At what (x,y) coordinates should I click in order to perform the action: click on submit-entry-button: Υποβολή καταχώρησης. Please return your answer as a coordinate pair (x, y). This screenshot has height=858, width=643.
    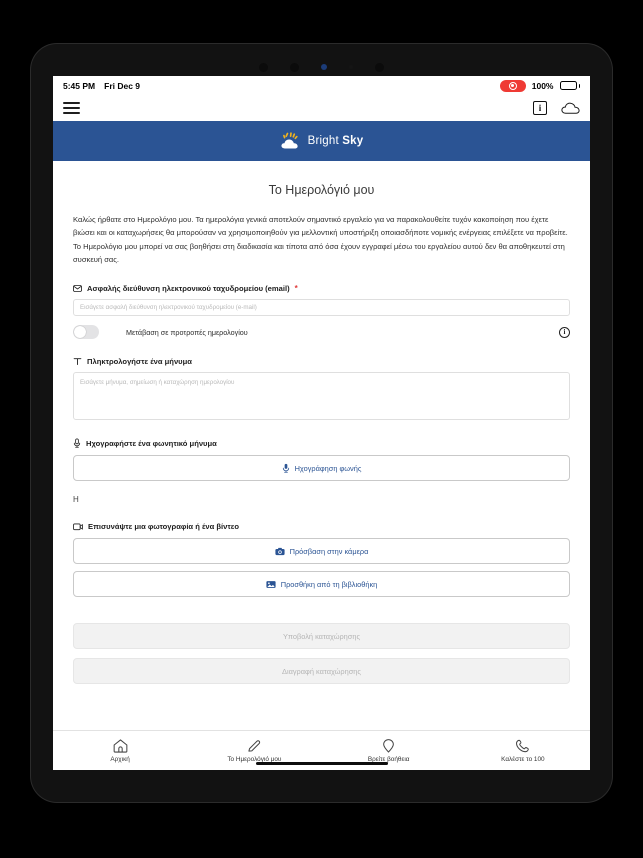
    Looking at the image, I should click on (321, 636).